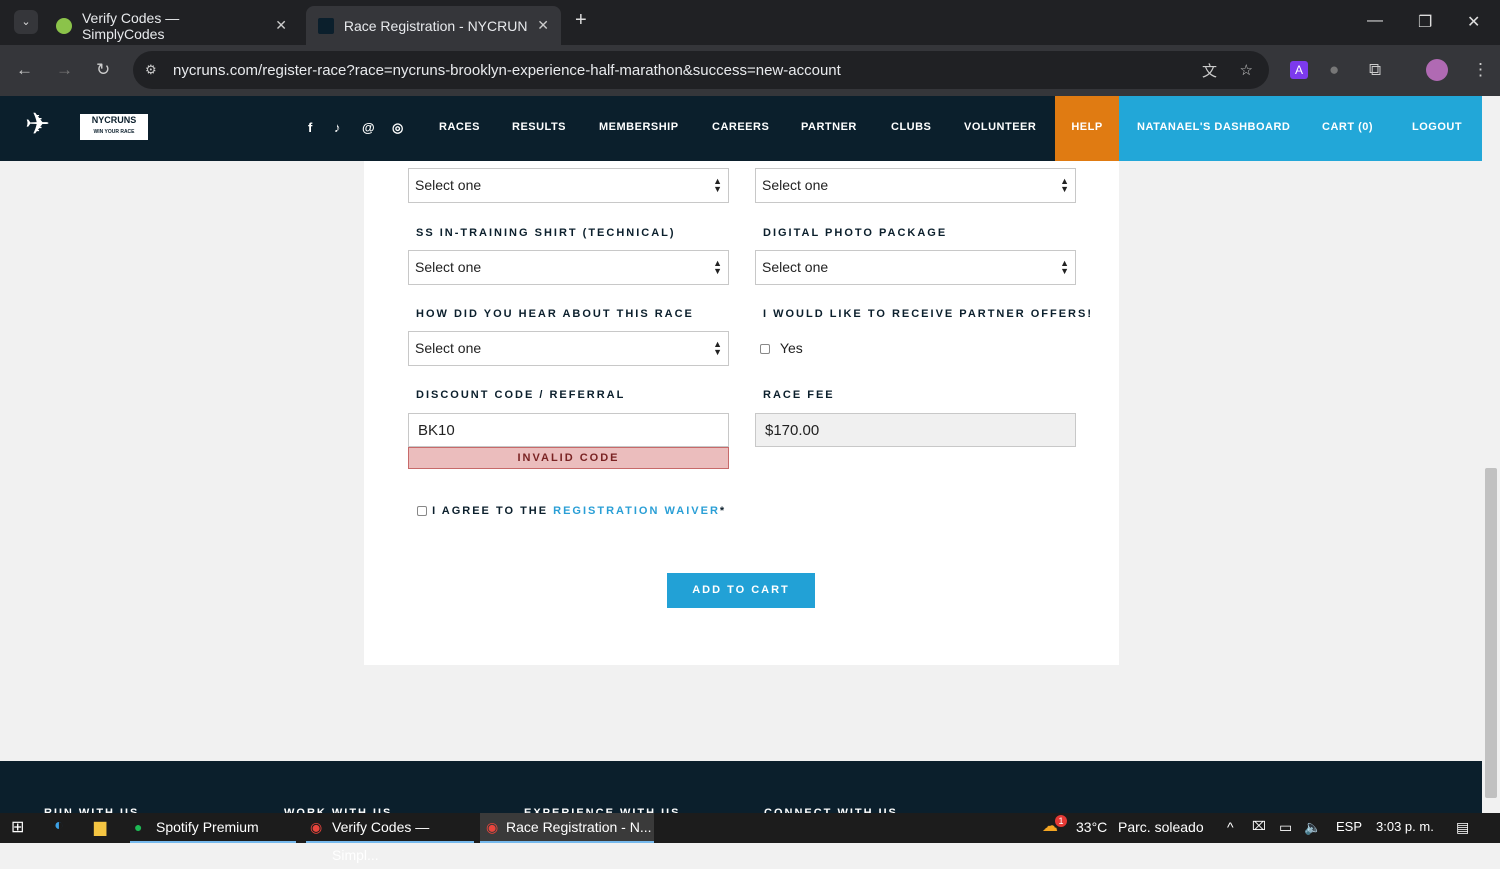 The image size is (1500, 869). What do you see at coordinates (765, 349) in the screenshot?
I see `partner-offers-checkbox` at bounding box center [765, 349].